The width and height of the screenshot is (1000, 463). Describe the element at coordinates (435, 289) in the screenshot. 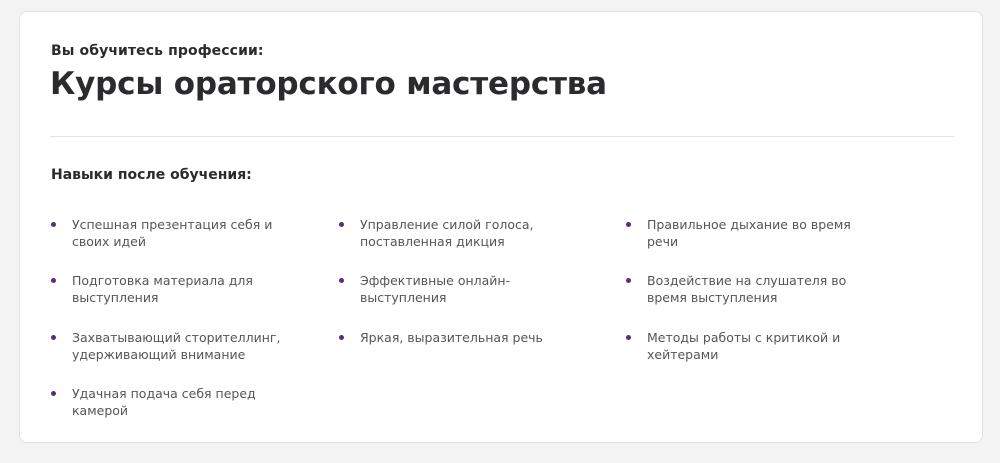

I see `skill-item-text: Эффективные онлайн-выступления` at that location.